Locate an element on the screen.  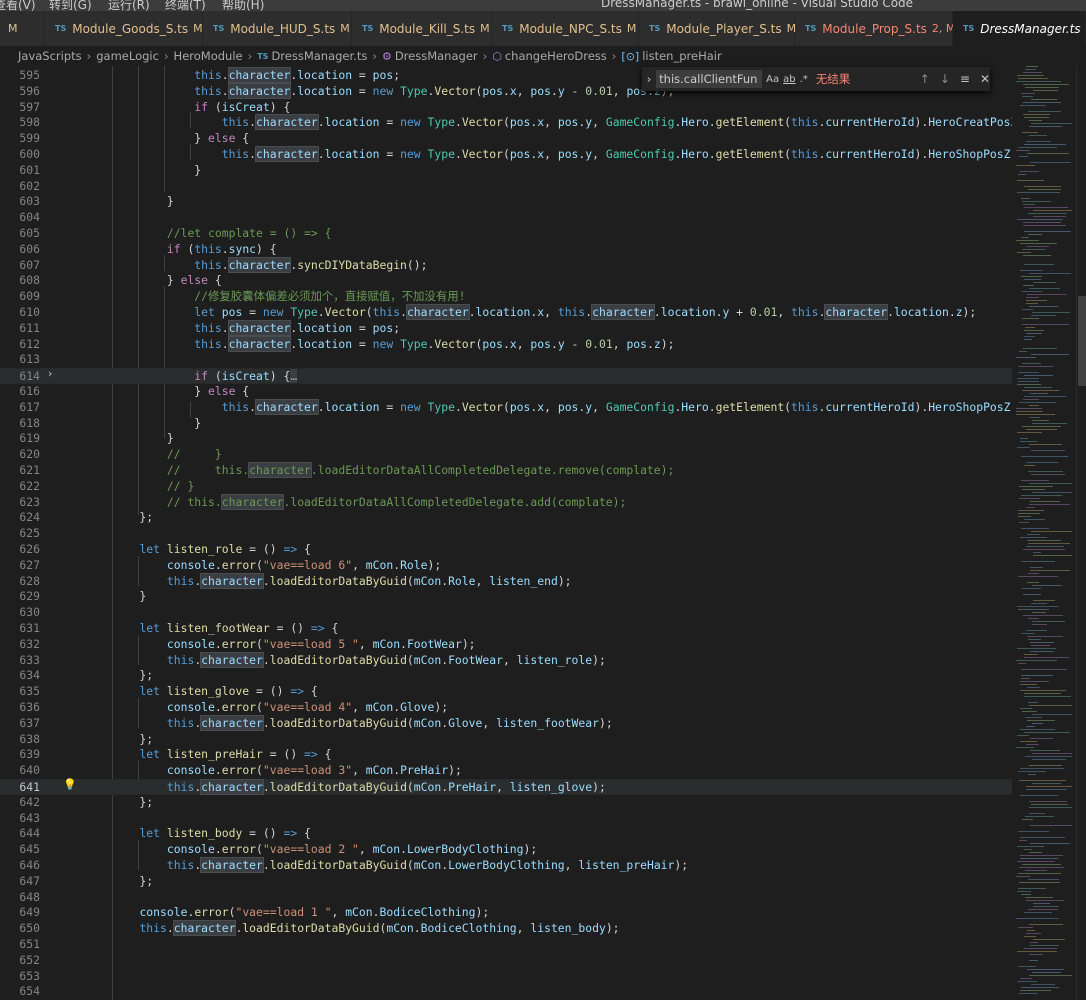
tab-module-goods: TS Module_Goods_S.ts M is located at coordinates (124, 28).